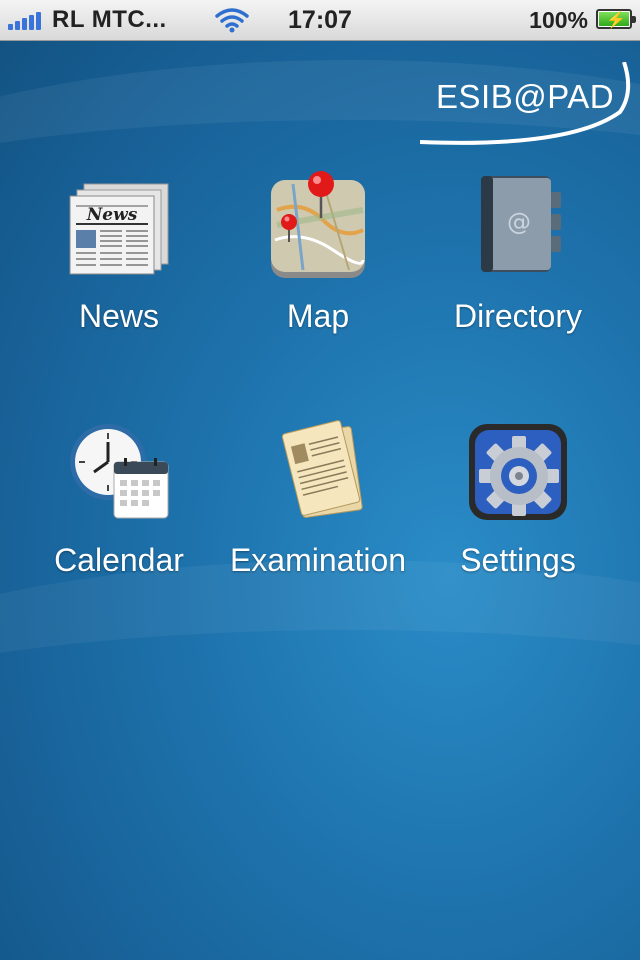 This screenshot has height=960, width=640. Describe the element at coordinates (320, 20) in the screenshot. I see `status-bar: RL MTC... 17:07 100% ⚡` at that location.